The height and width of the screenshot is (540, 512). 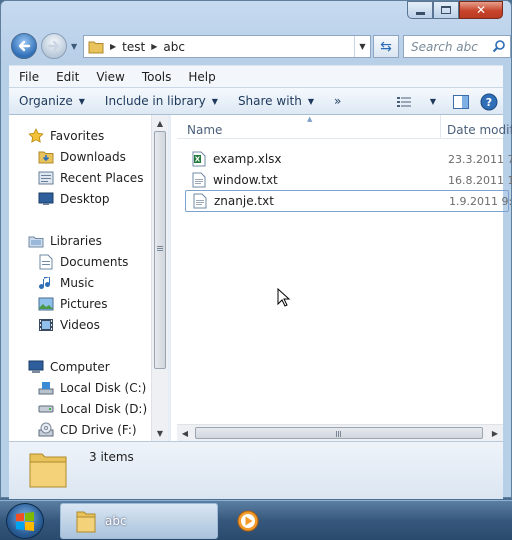 What do you see at coordinates (348, 201) in the screenshot?
I see `file-row: znanje.txt 1.9.2011 9:3` at bounding box center [348, 201].